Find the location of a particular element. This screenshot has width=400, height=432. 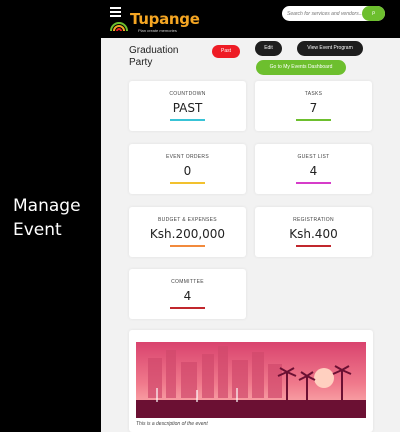

budget-expenses-card: BUDGET & EXPENSES Ksh.200,000 is located at coordinates (187, 232).